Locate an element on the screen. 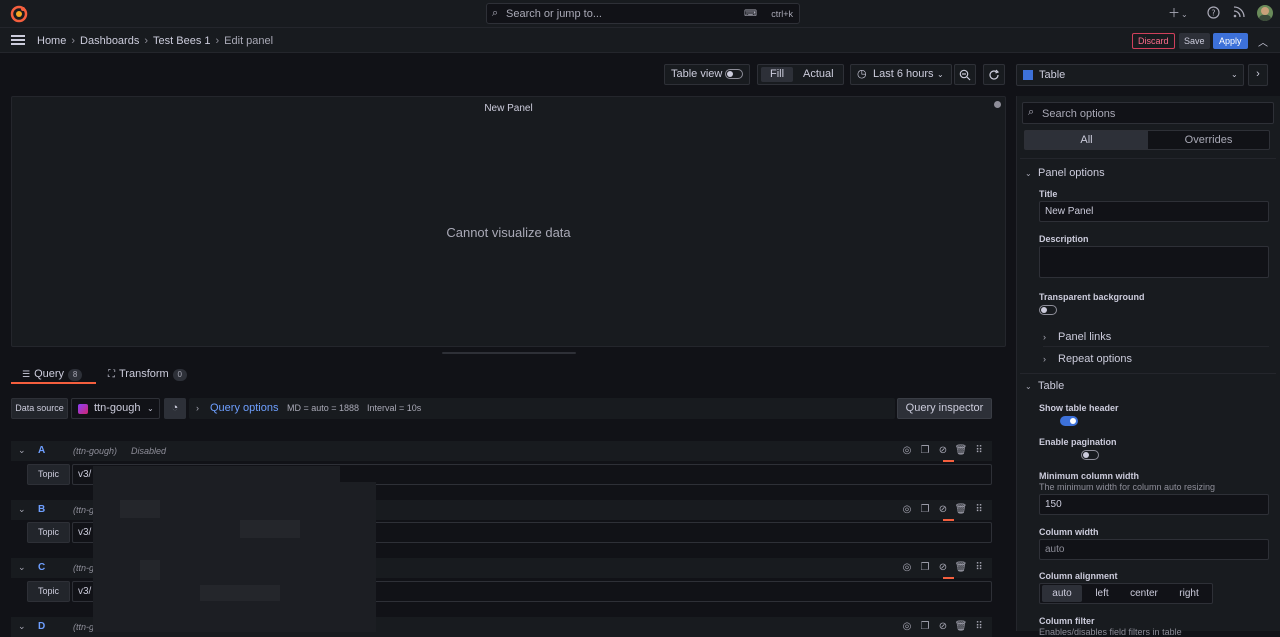 The height and width of the screenshot is (637, 1280). datasource-value: ttn-gough is located at coordinates (117, 408).